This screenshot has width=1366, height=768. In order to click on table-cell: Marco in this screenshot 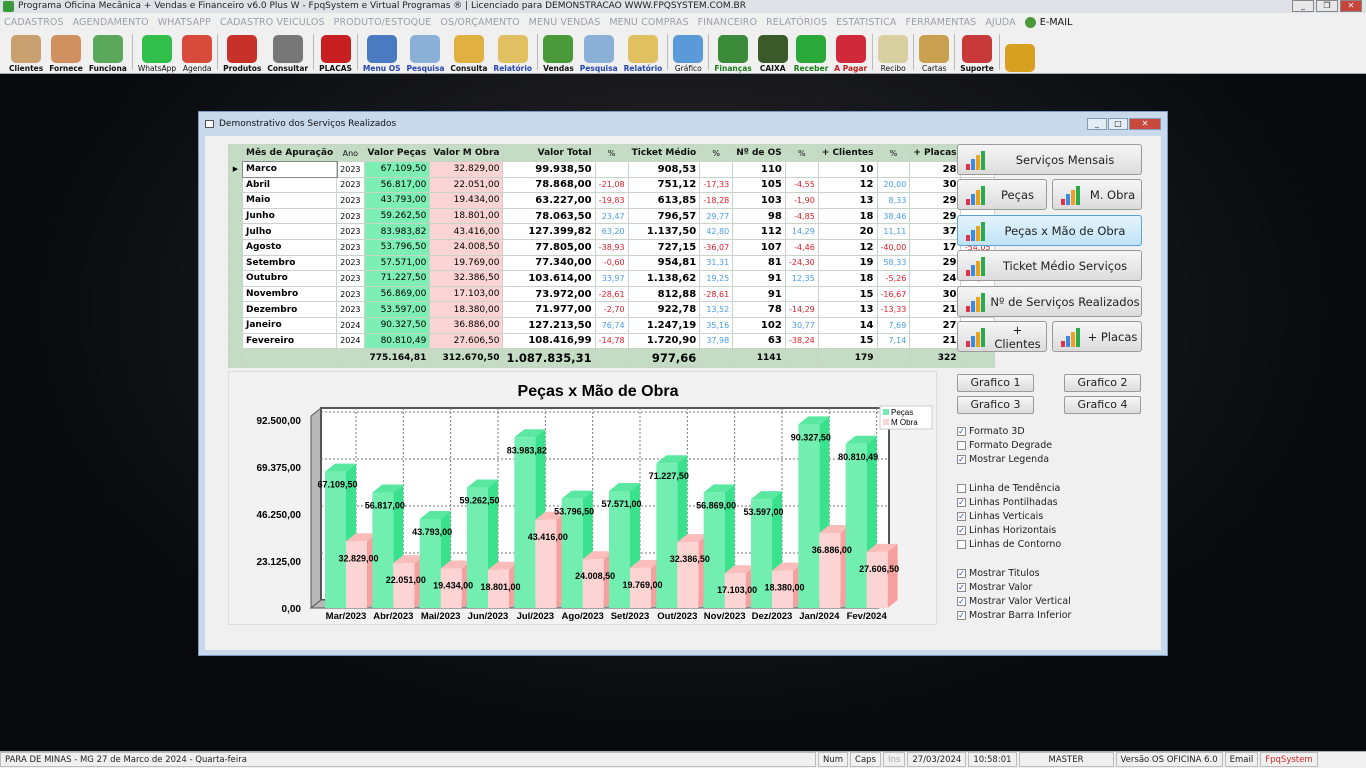, I will do `click(289, 169)`.